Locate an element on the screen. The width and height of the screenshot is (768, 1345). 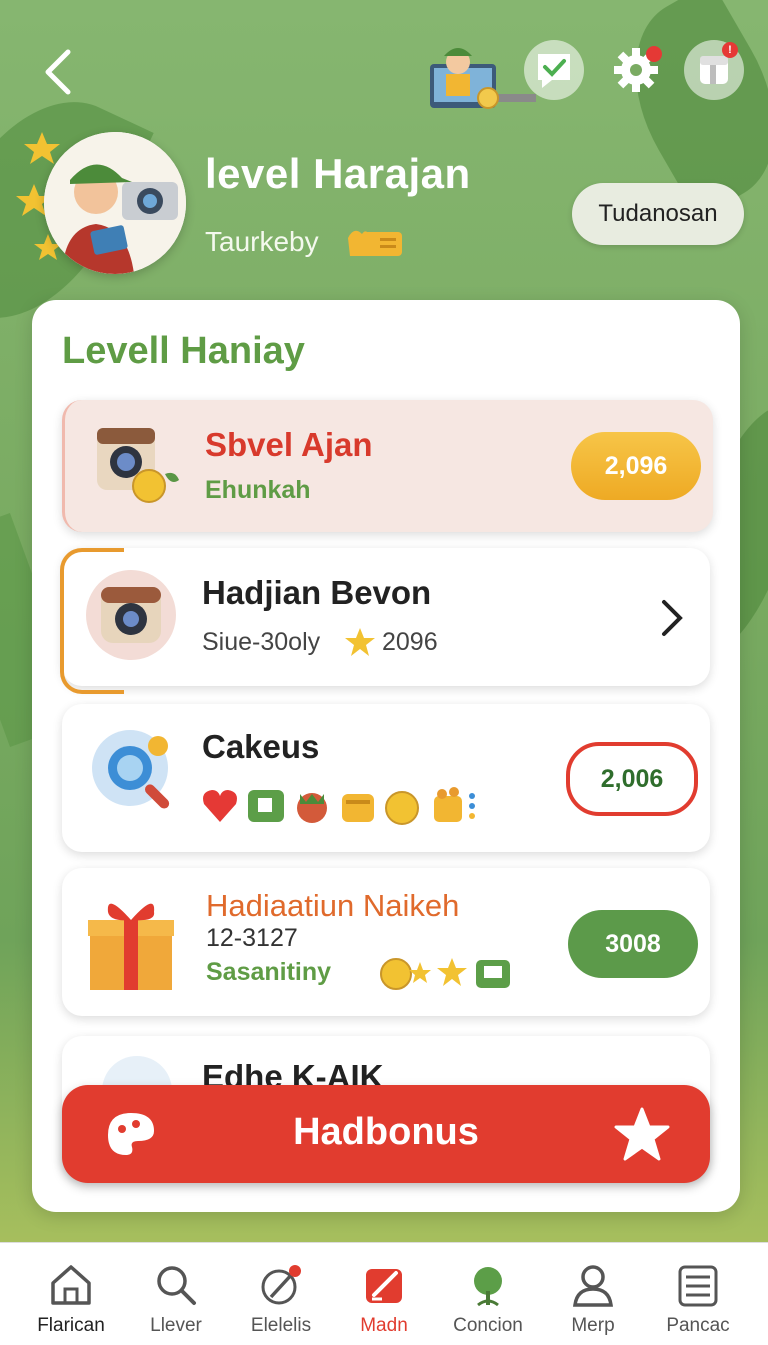
list-item: Sbvel Ajan Ehunkah 2,096 is located at coordinates (387, 466).